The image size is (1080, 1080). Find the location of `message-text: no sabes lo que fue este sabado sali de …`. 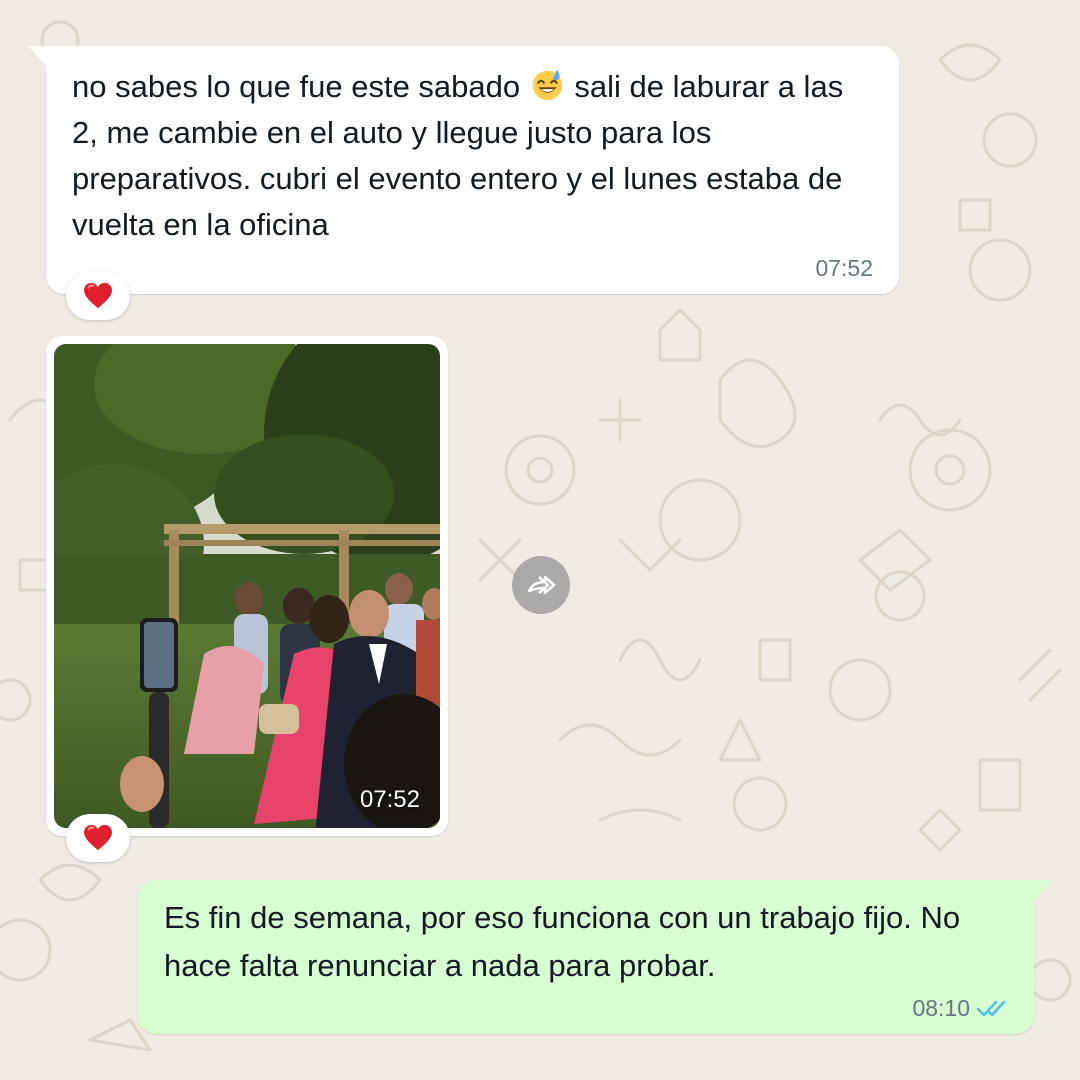

message-text: no sabes lo que fue este sabado sali de … is located at coordinates (472, 156).